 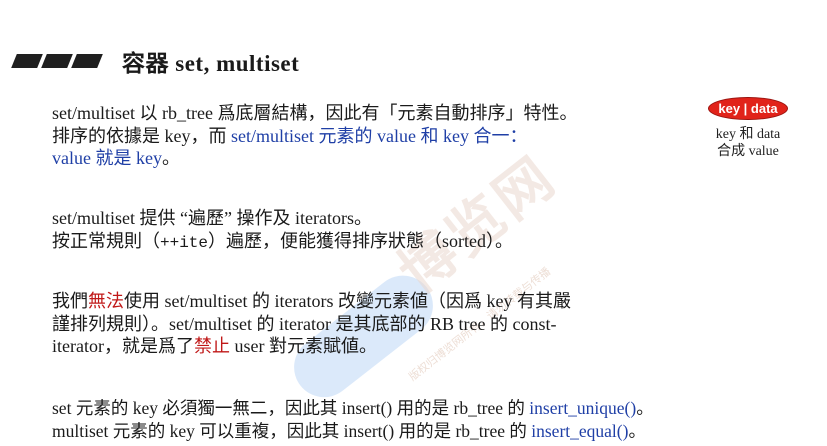 What do you see at coordinates (580, 430) in the screenshot?
I see `function-name: insert_equal()` at bounding box center [580, 430].